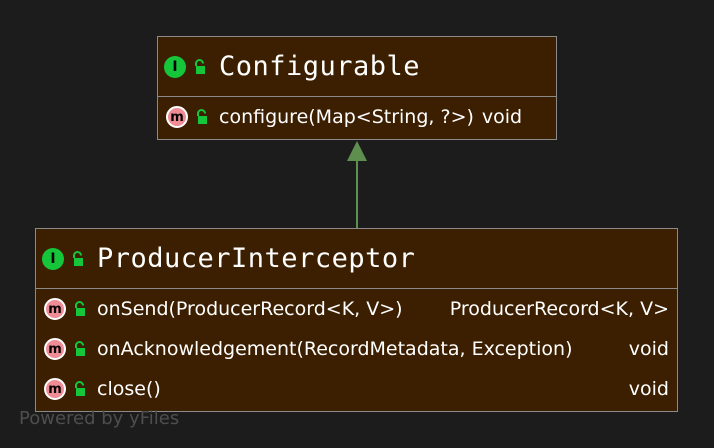  Describe the element at coordinates (129, 389) in the screenshot. I see `method-signature: close()` at that location.